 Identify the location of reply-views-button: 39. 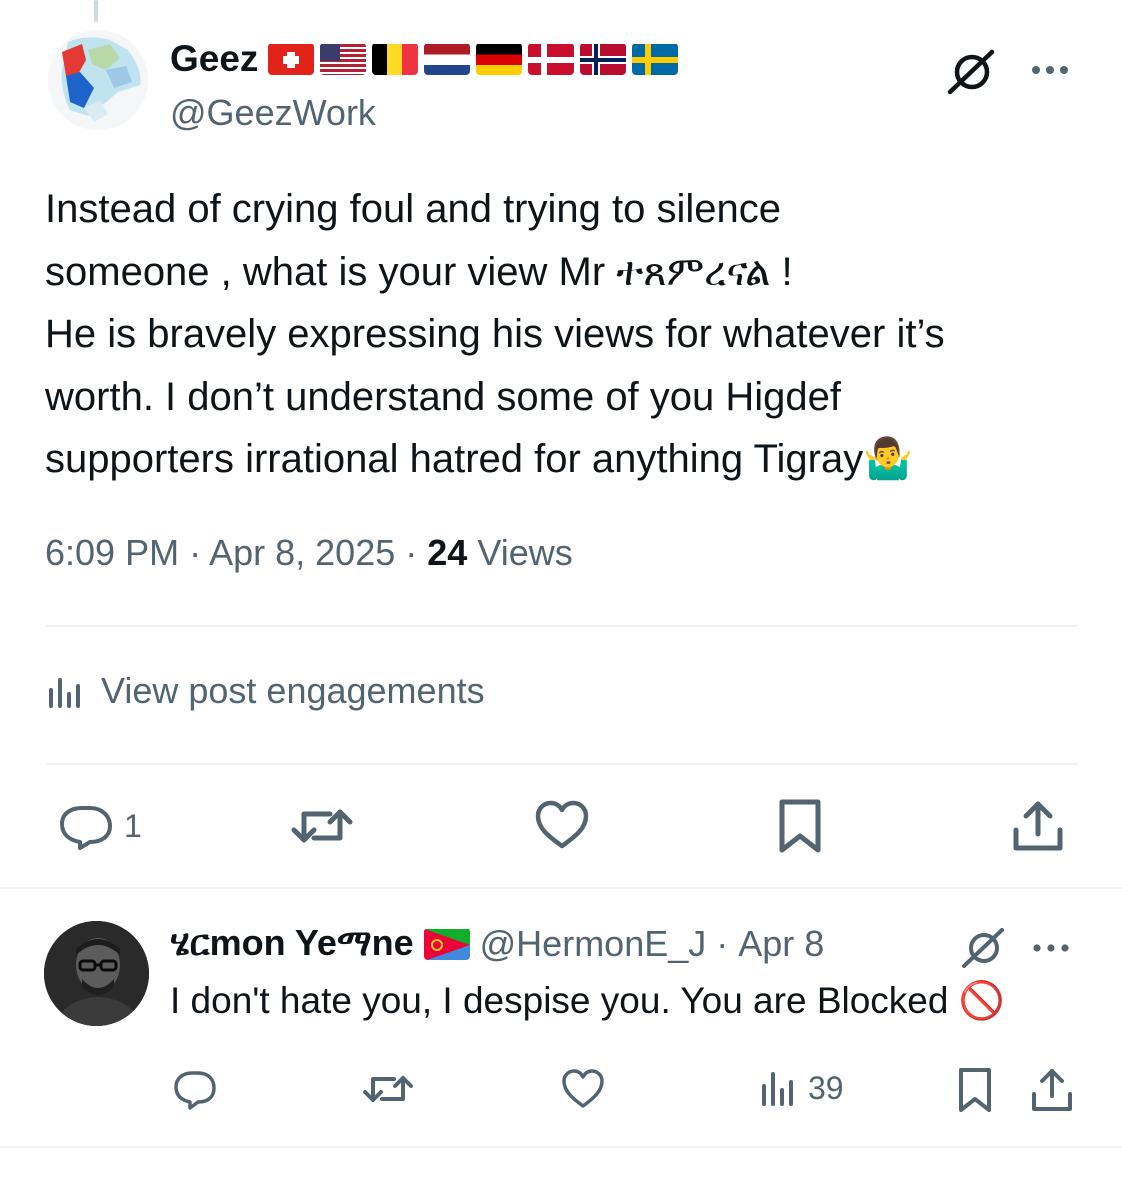
(801, 1088).